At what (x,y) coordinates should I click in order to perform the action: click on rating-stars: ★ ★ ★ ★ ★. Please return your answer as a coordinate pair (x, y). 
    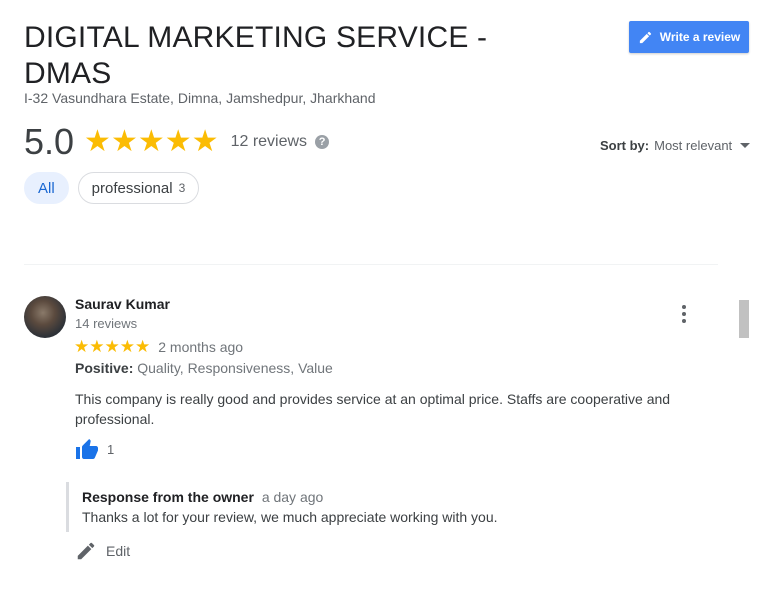
    Looking at the image, I should click on (151, 142).